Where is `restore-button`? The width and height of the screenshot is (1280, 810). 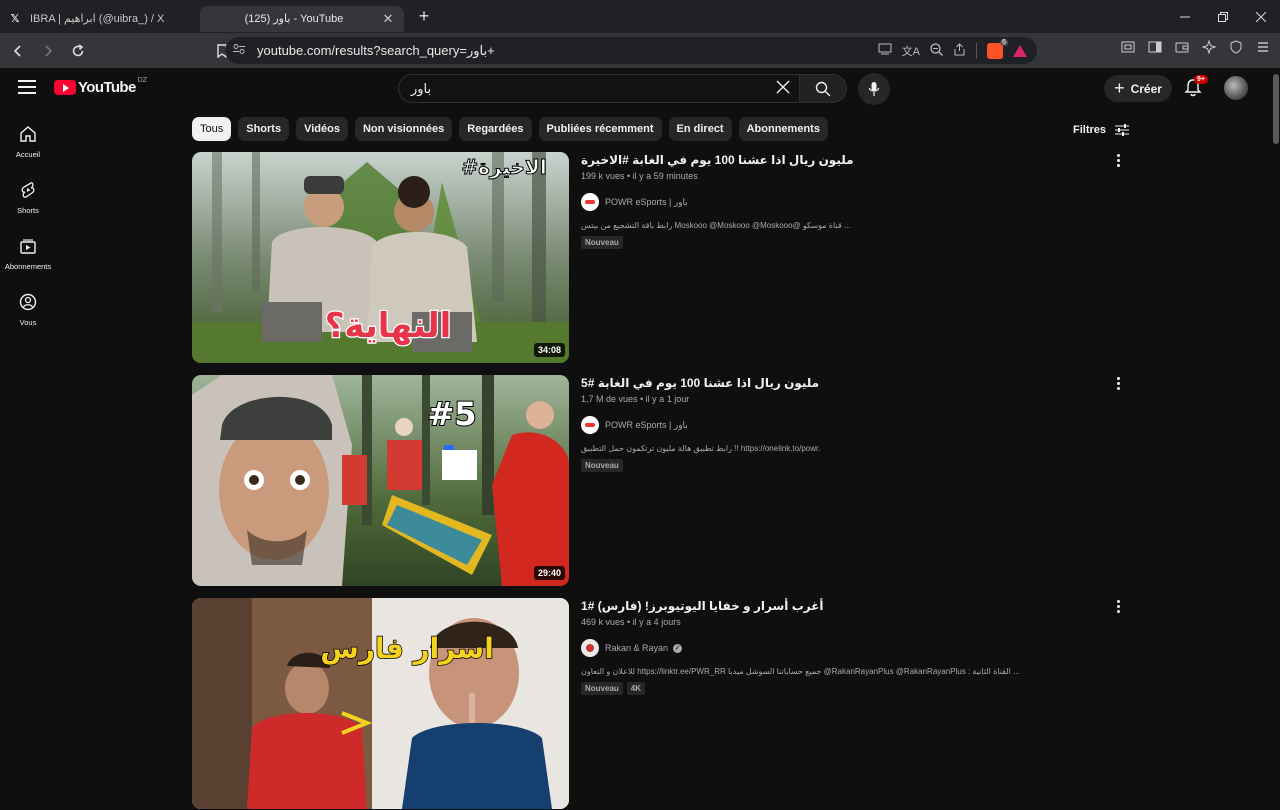
restore-button is located at coordinates (1223, 16).